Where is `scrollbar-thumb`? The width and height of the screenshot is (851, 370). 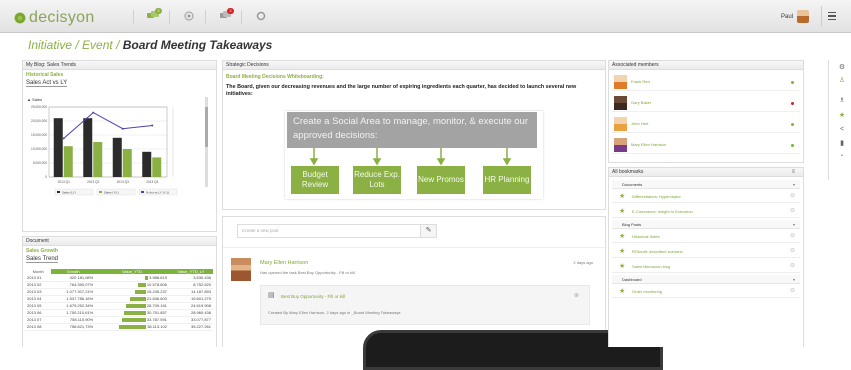
scrollbar-thumb is located at coordinates (206, 127).